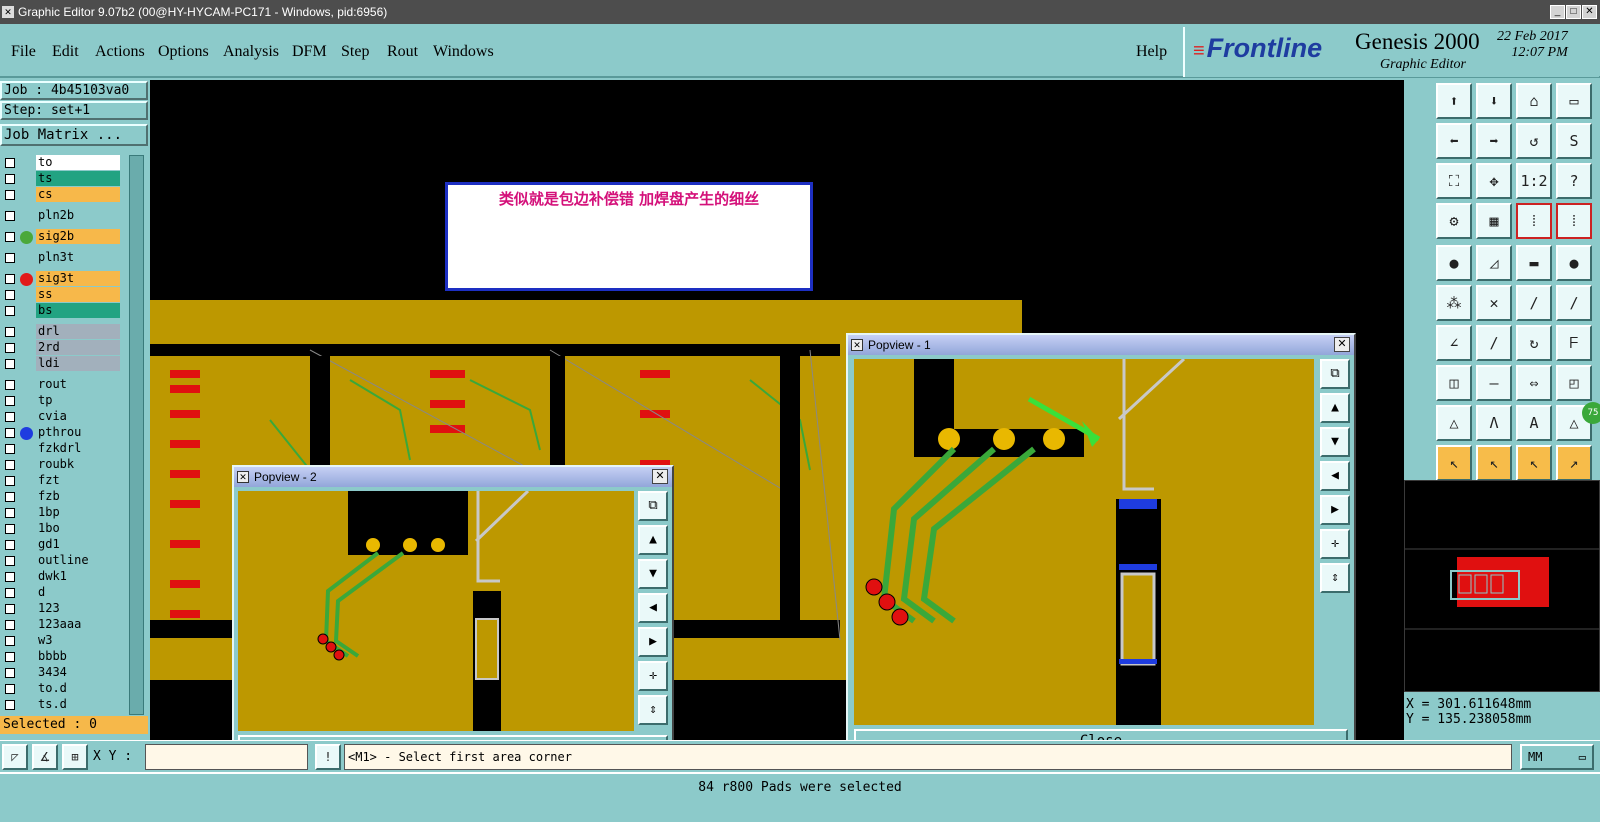  I want to click on layer-name: 123, so click(78, 608).